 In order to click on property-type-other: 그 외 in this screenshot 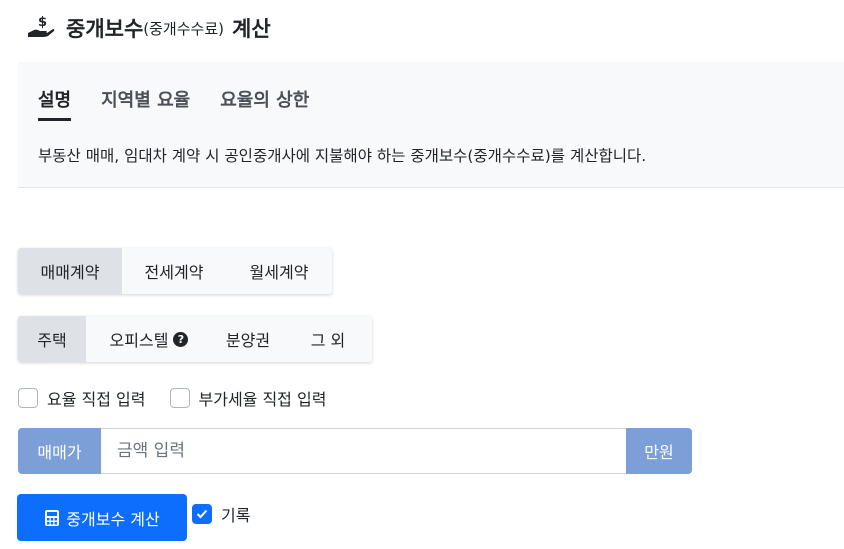, I will do `click(328, 339)`.